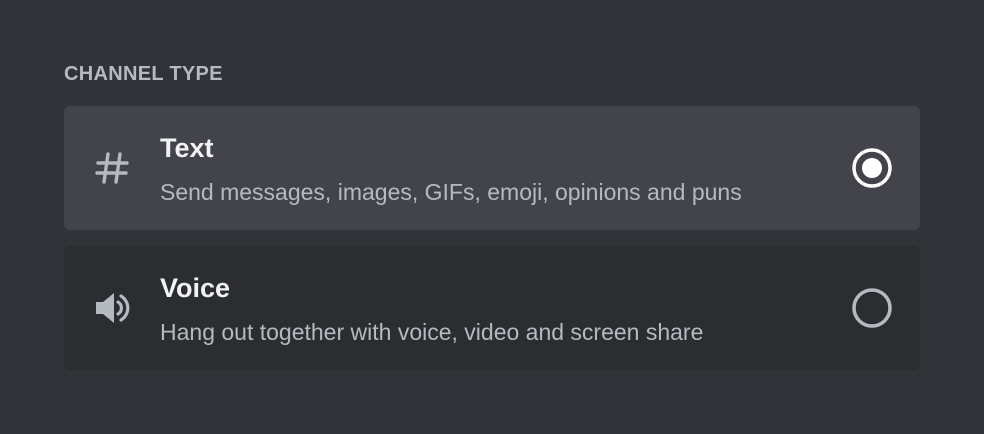 Image resolution: width=984 pixels, height=434 pixels. Describe the element at coordinates (872, 308) in the screenshot. I see `radio-unselected-icon` at that location.